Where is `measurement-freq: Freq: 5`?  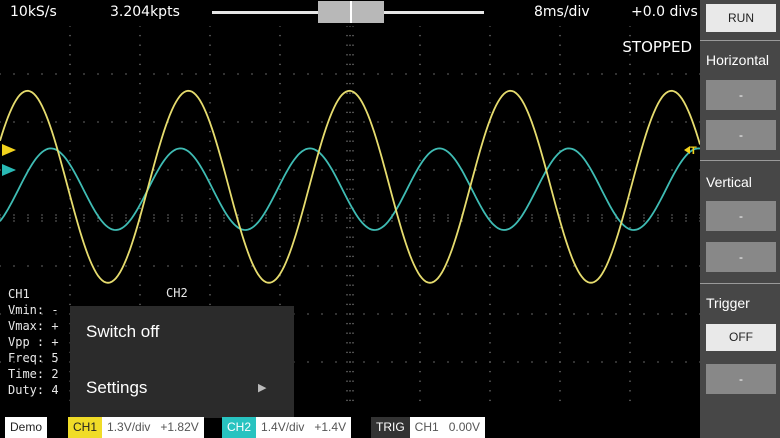 measurement-freq: Freq: 5 is located at coordinates (33, 358).